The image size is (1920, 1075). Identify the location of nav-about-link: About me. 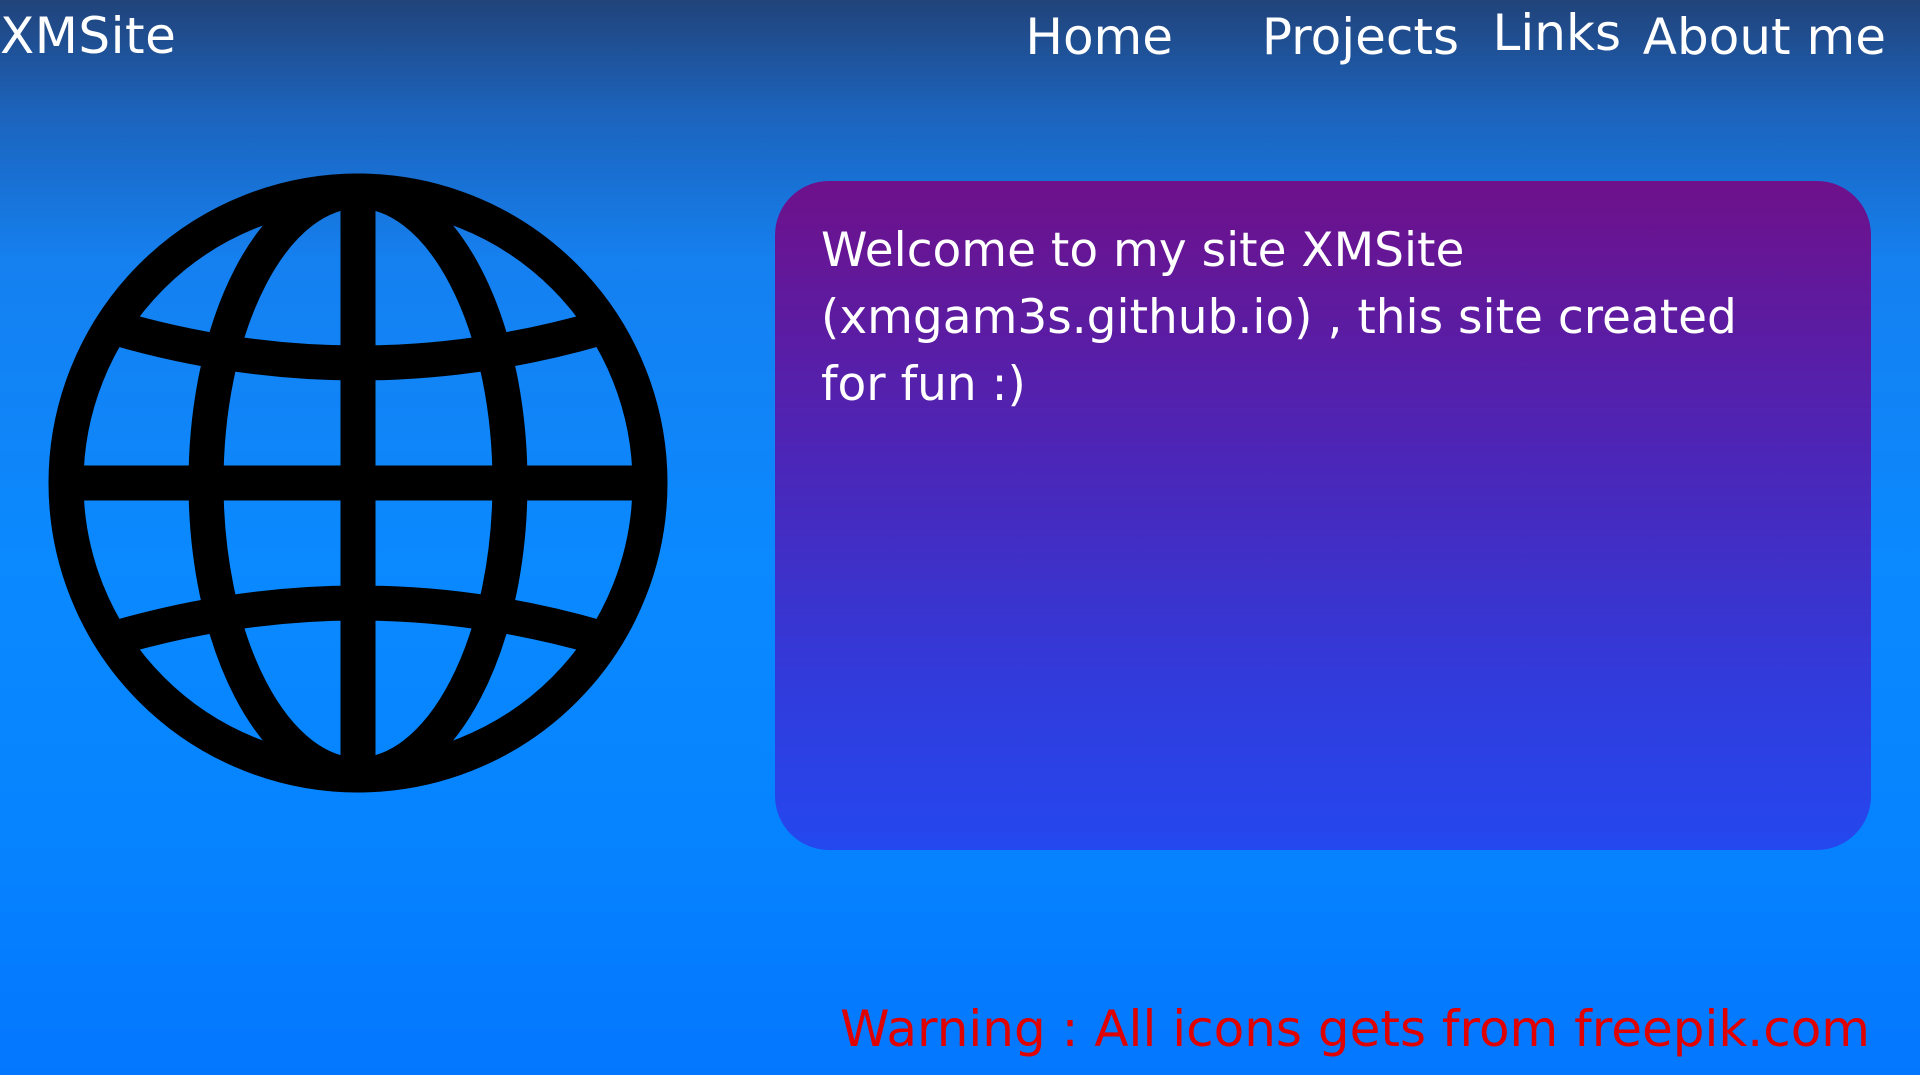
(1764, 37).